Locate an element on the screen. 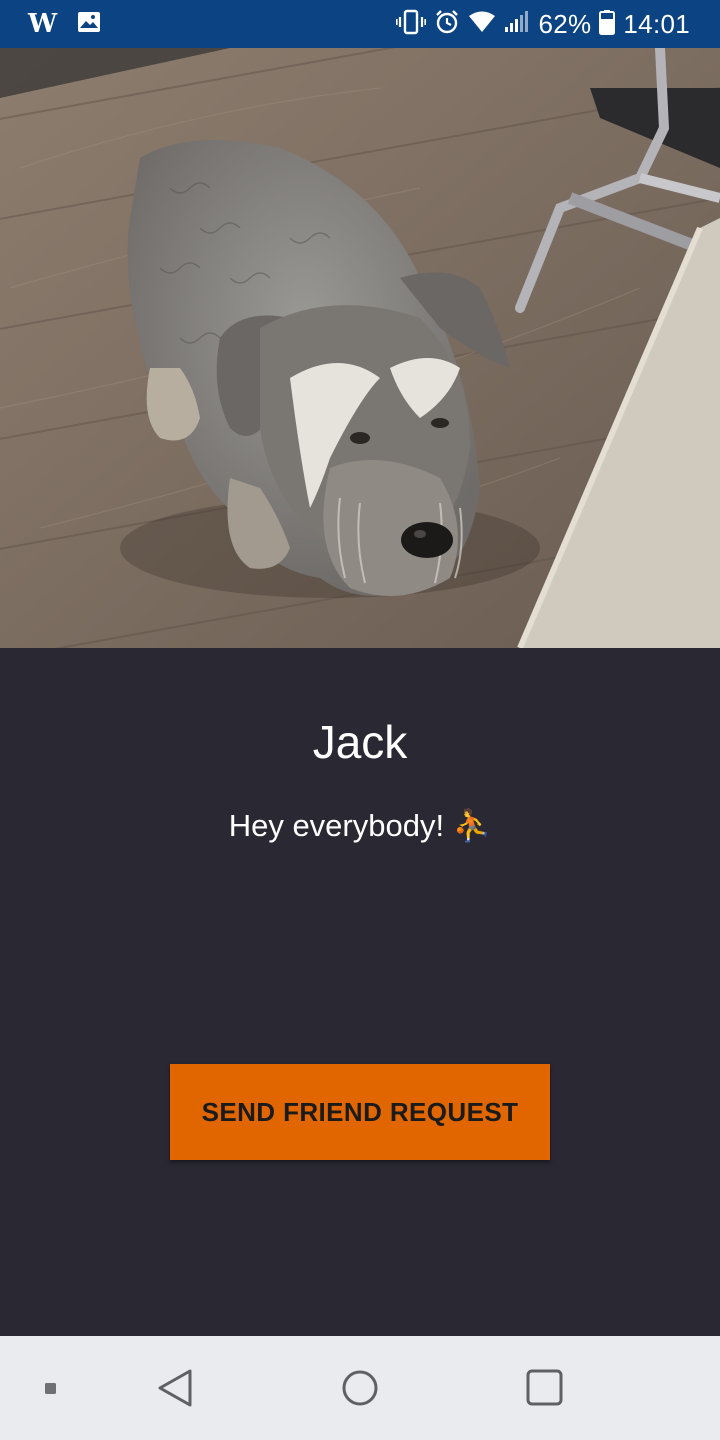 This screenshot has height=1440, width=720. profile-name: Jack is located at coordinates (360, 742).